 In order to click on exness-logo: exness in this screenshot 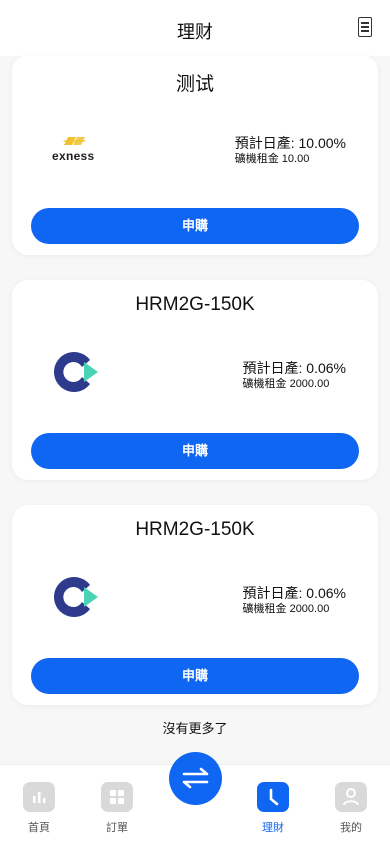, I will do `click(82, 150)`.